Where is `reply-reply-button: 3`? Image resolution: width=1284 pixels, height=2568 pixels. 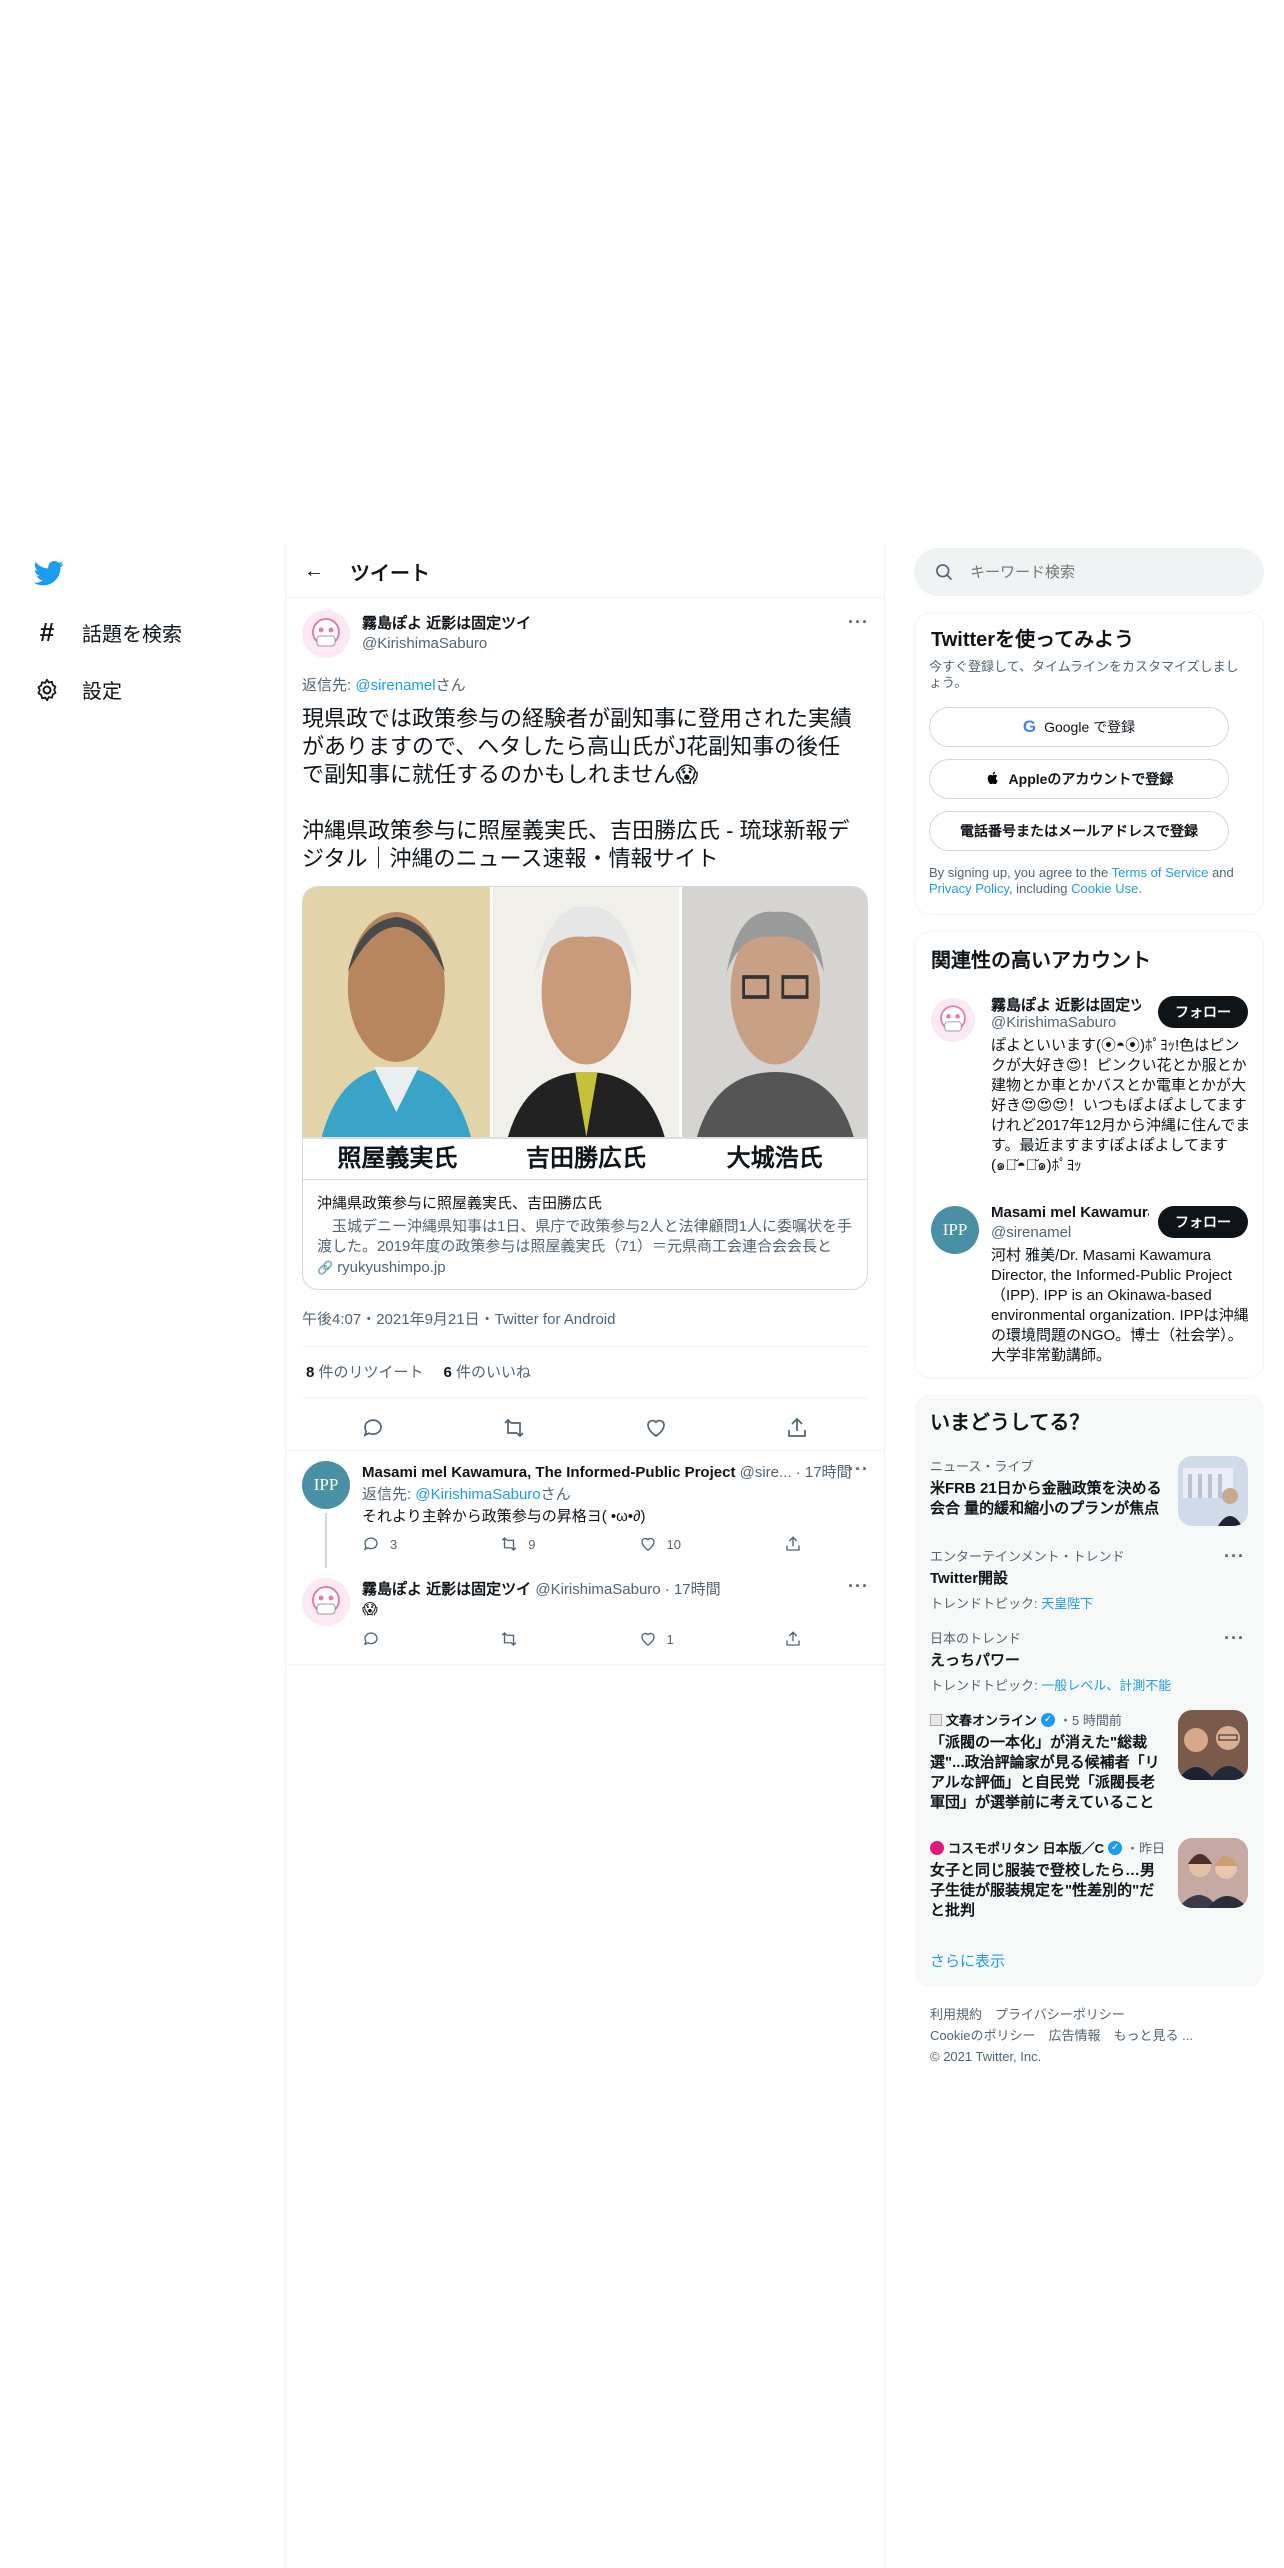
reply-reply-button: 3 is located at coordinates (379, 1544).